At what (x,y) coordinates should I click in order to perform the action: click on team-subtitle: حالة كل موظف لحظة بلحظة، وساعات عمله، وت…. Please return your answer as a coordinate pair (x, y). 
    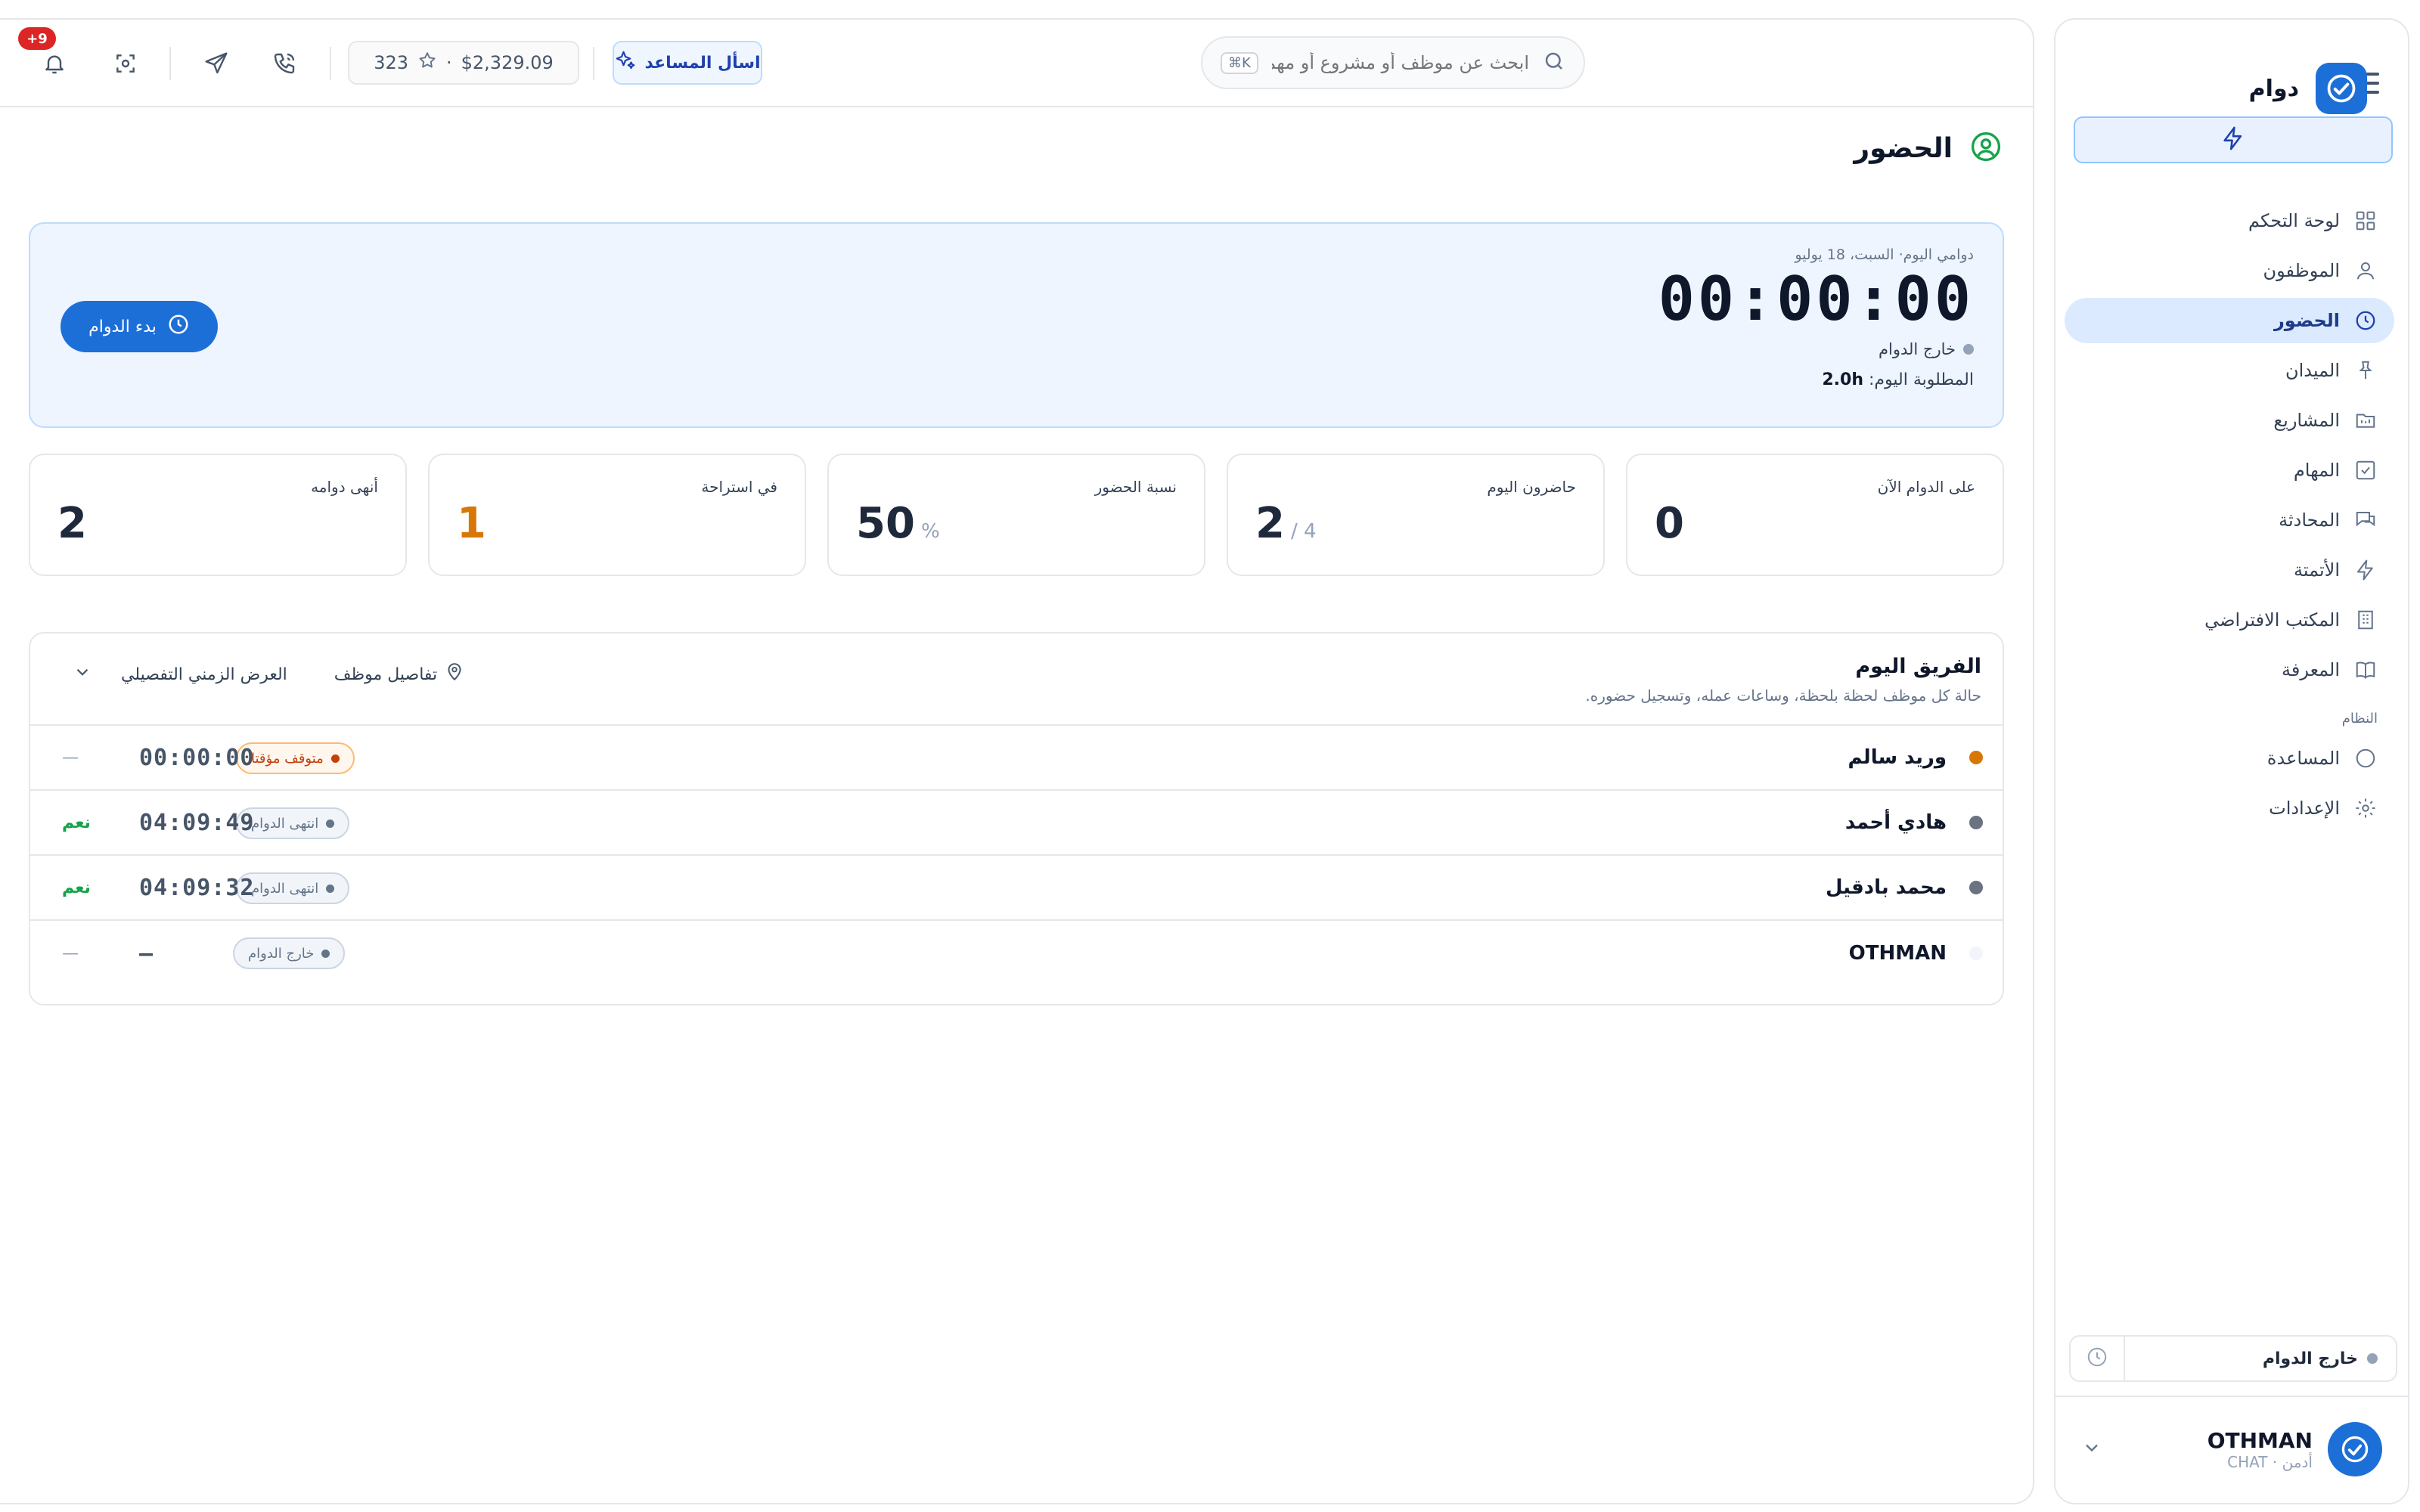
    Looking at the image, I should click on (1783, 695).